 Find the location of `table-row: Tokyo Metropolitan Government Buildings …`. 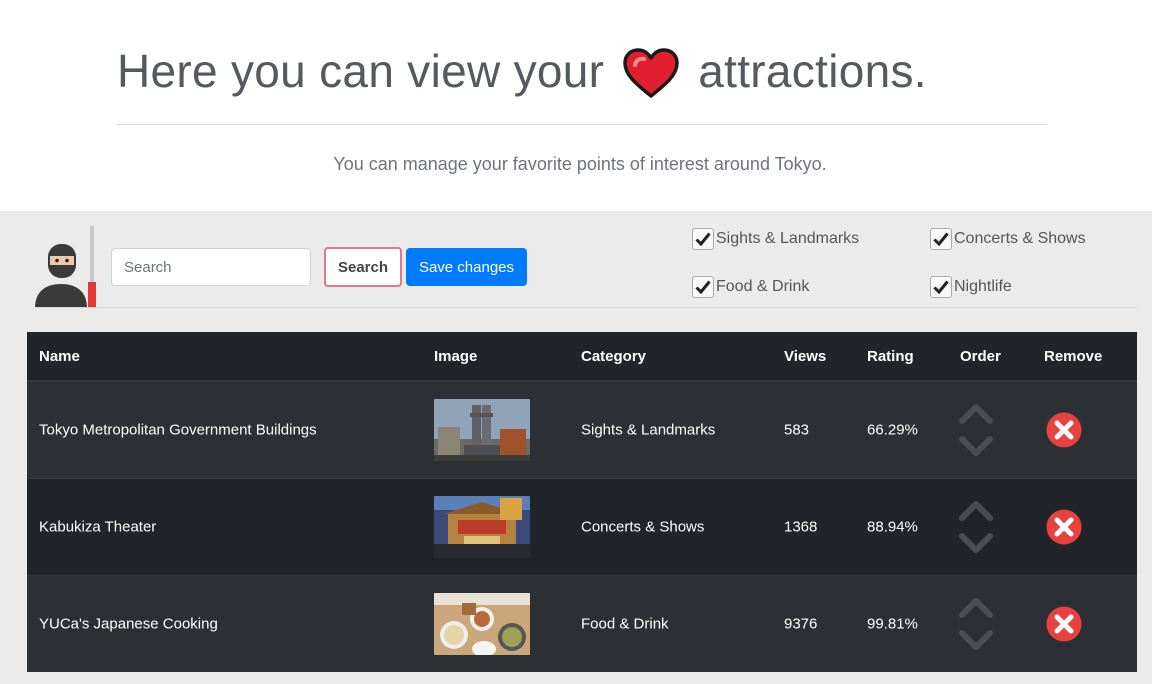

table-row: Tokyo Metropolitan Government Buildings … is located at coordinates (582, 429).